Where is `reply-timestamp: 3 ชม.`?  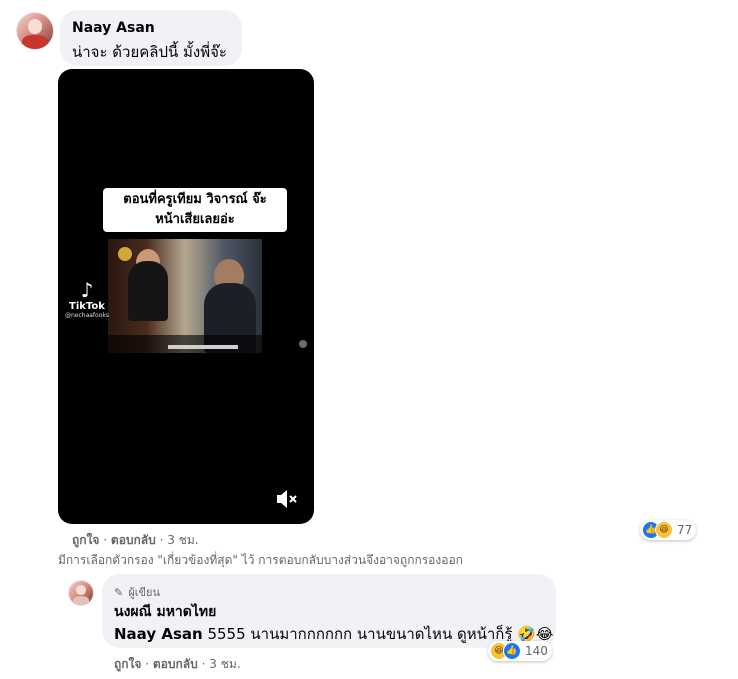
reply-timestamp: 3 ชม. is located at coordinates (224, 664).